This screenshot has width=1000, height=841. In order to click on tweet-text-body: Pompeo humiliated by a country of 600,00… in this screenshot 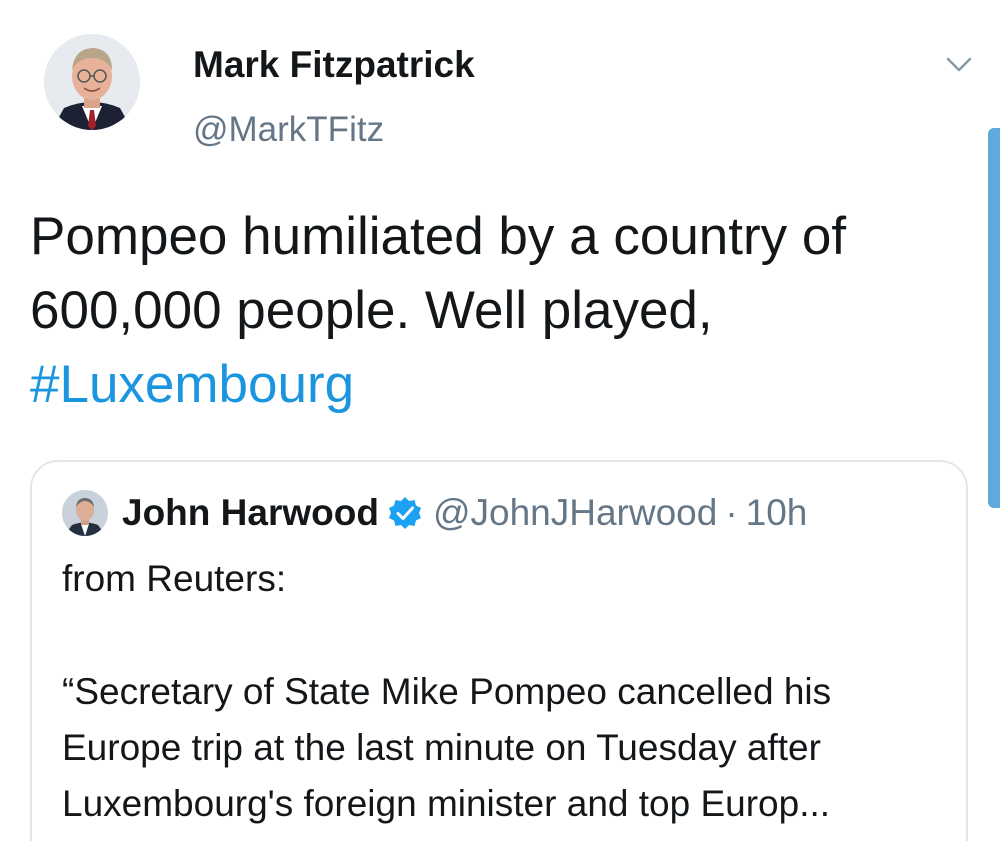, I will do `click(438, 273)`.